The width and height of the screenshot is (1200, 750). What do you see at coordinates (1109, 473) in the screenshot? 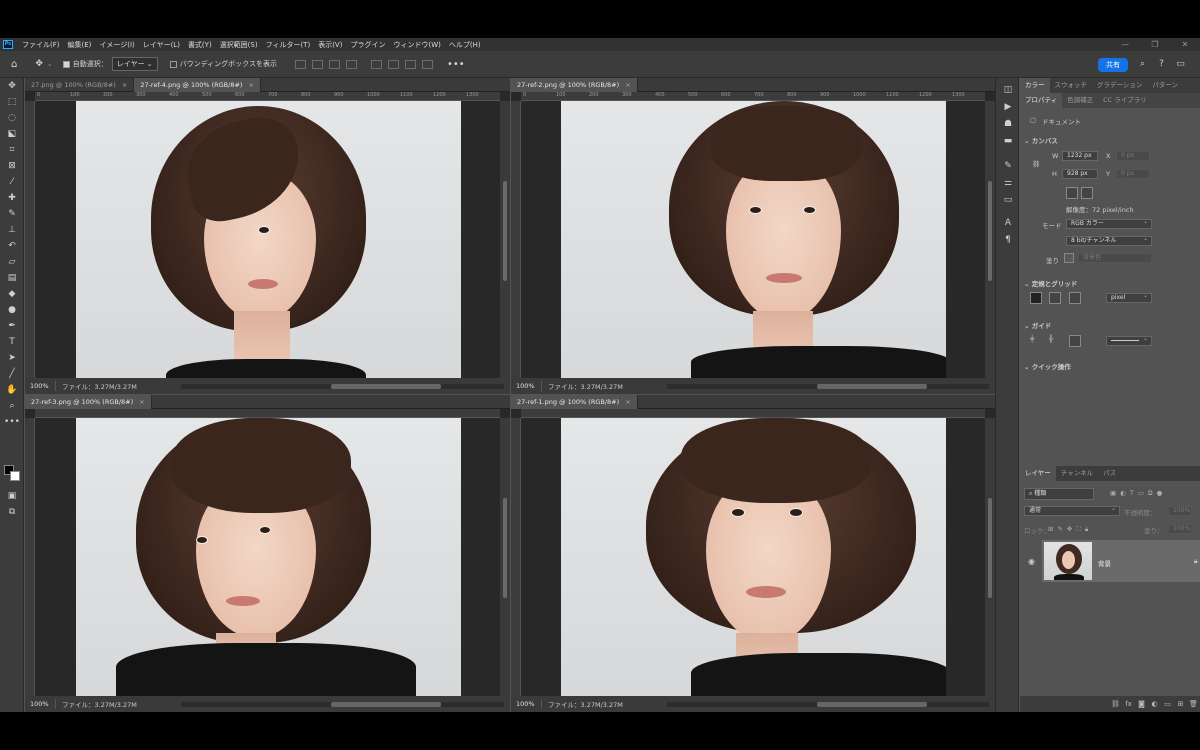
I see `tab-paths: パス` at bounding box center [1109, 473].